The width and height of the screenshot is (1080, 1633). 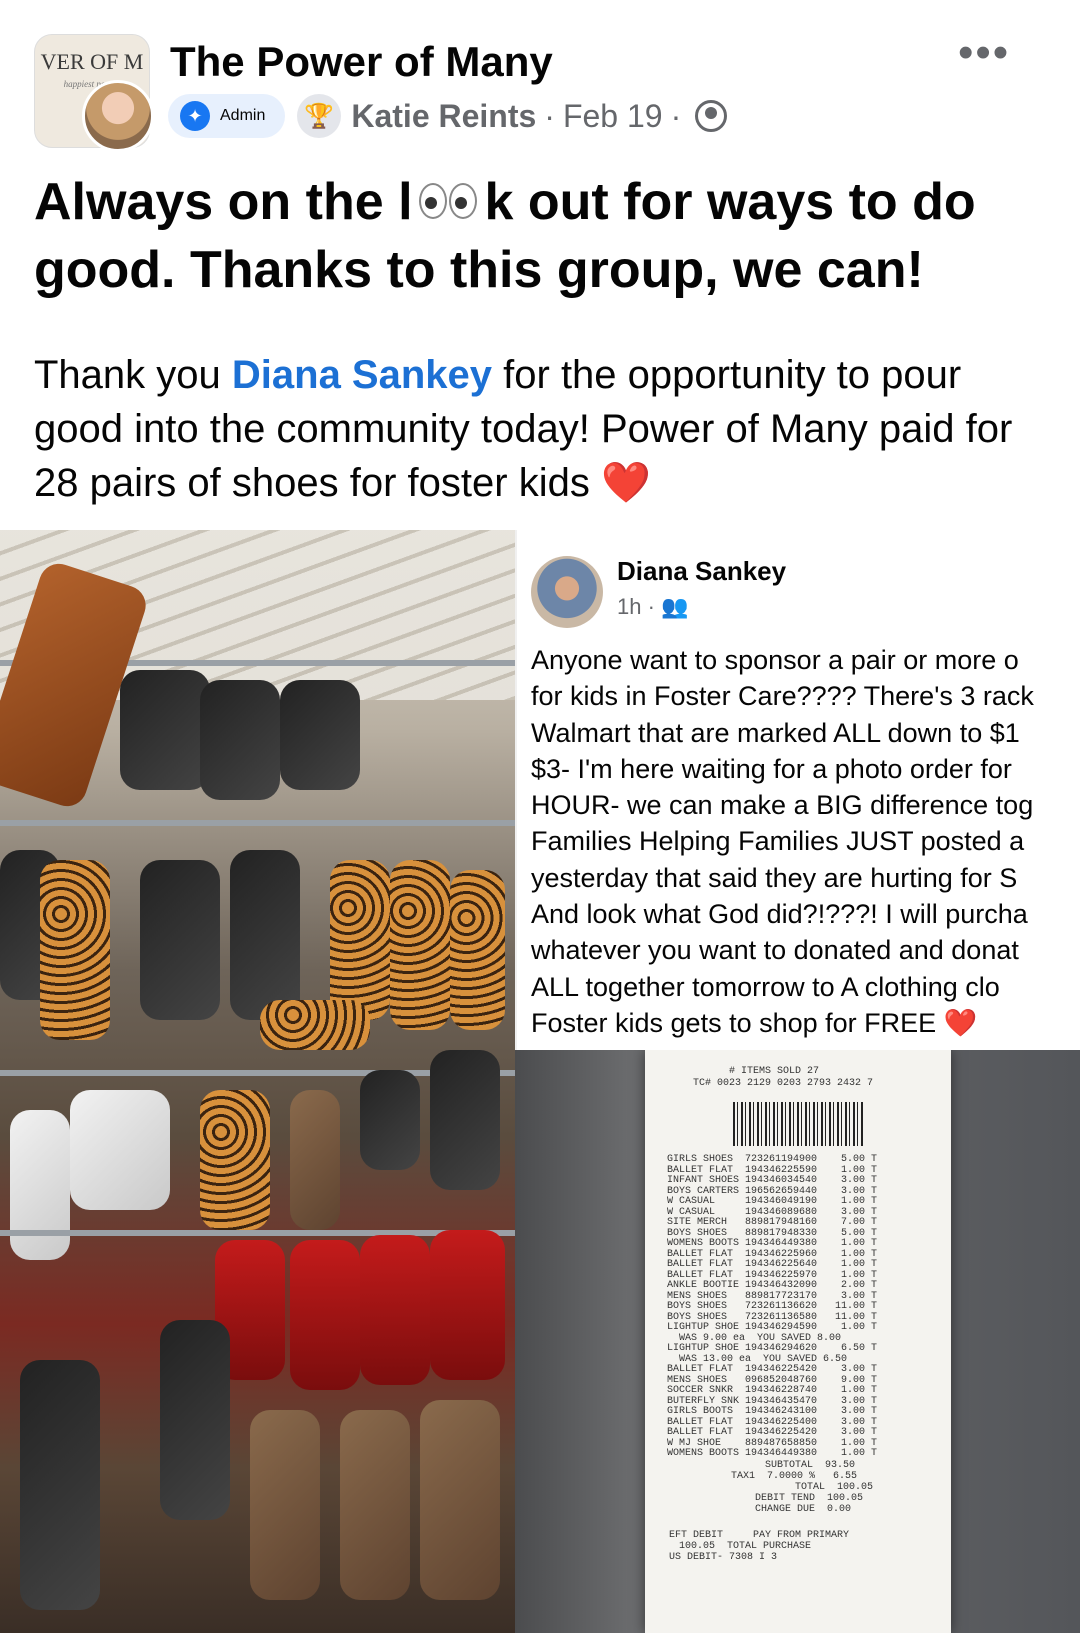 What do you see at coordinates (772, 1327) in the screenshot?
I see `receipt-line-item: LIGHTUP SHOE 194346294590 1.00 T` at bounding box center [772, 1327].